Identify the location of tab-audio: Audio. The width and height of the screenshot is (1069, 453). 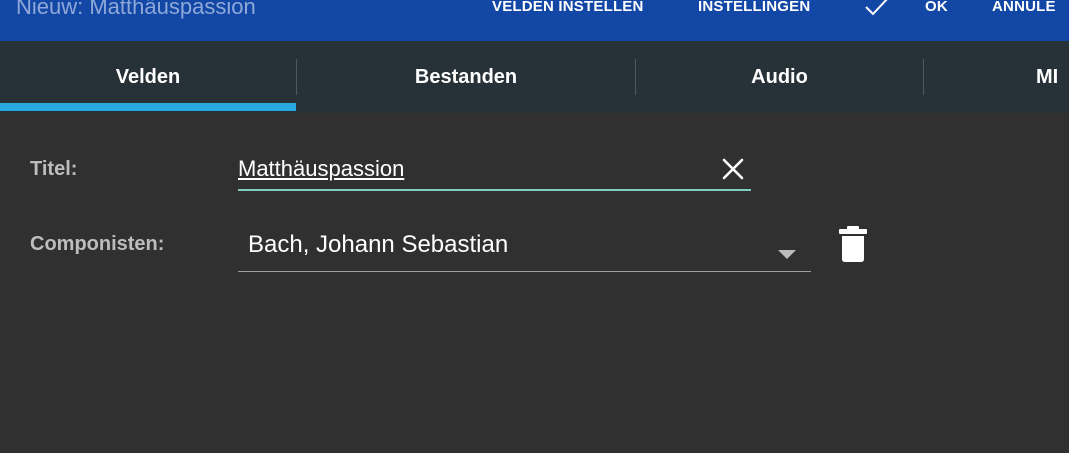
(779, 77).